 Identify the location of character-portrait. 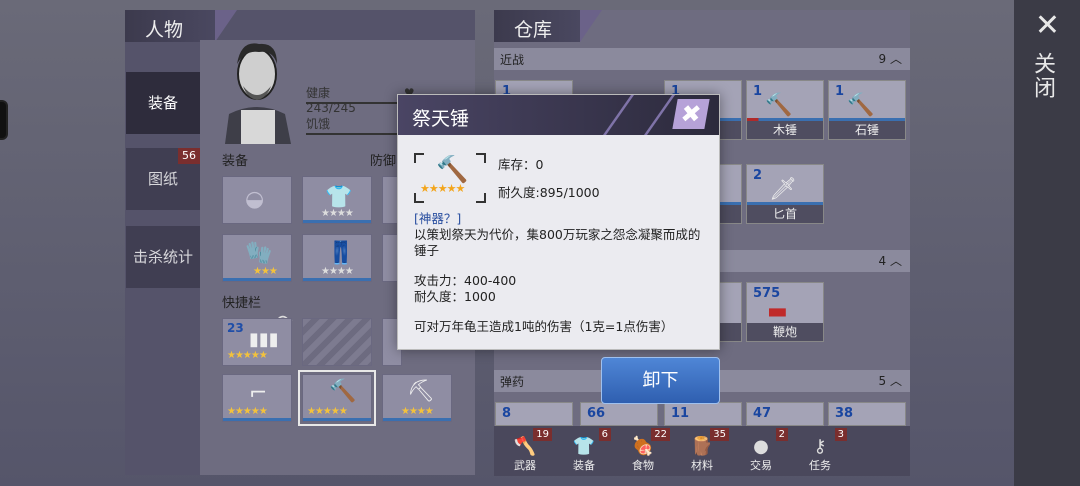
(258, 93).